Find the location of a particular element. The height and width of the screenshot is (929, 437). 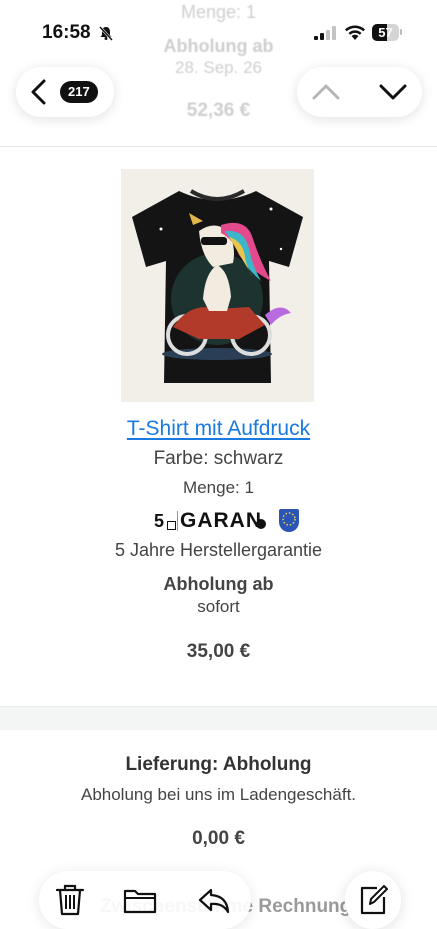

delivery-description: Abholung bei uns im Ladengeschäft. is located at coordinates (218, 794).